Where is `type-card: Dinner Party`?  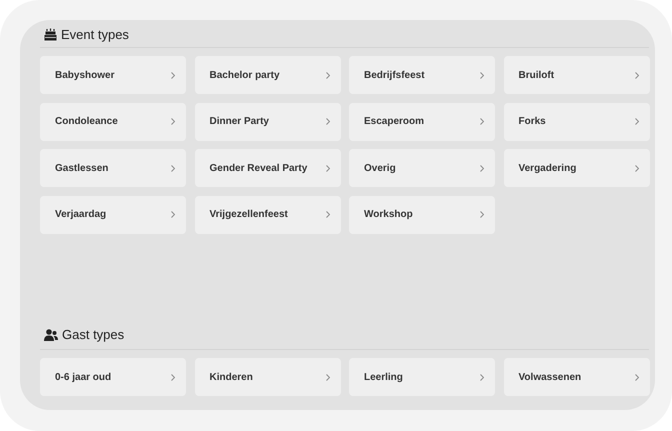
type-card: Dinner Party is located at coordinates (267, 121).